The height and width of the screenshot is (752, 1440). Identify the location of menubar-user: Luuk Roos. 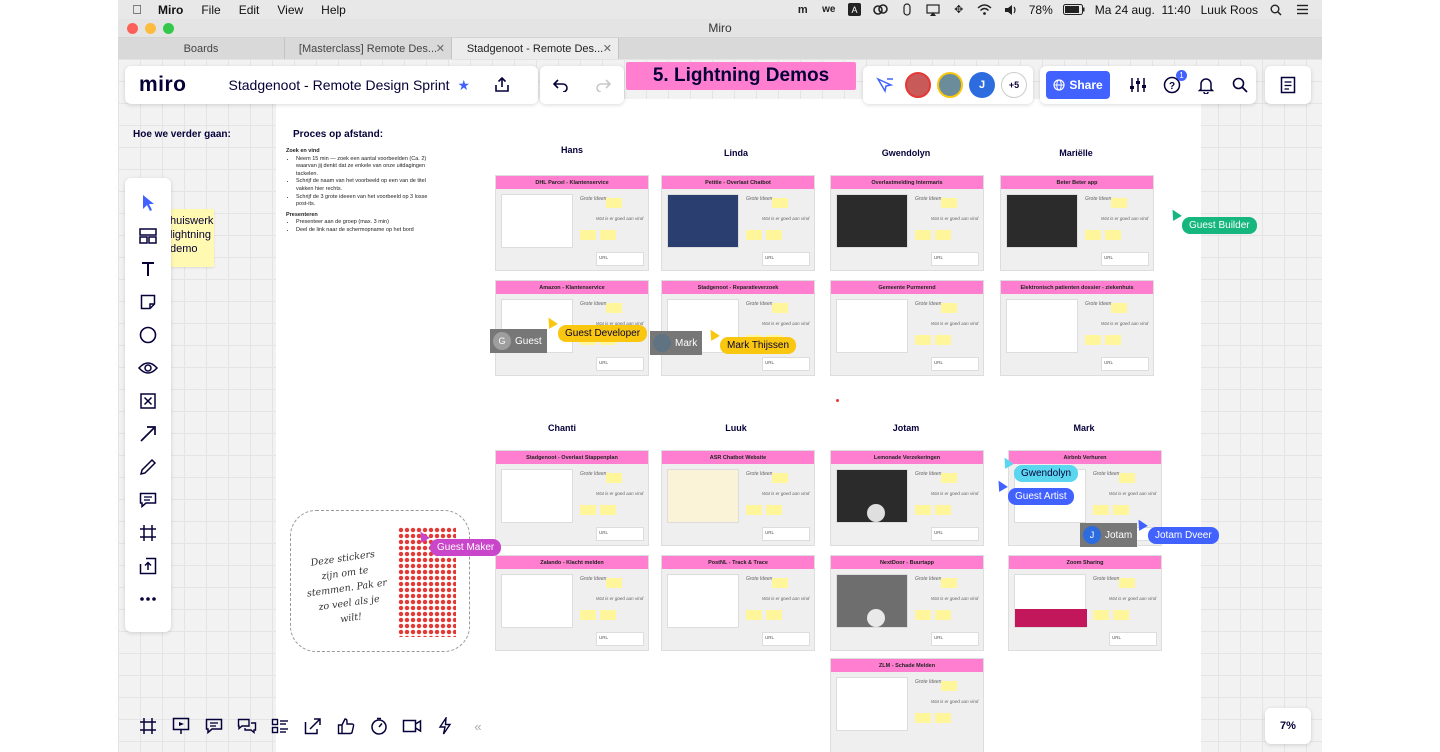
(1229, 10).